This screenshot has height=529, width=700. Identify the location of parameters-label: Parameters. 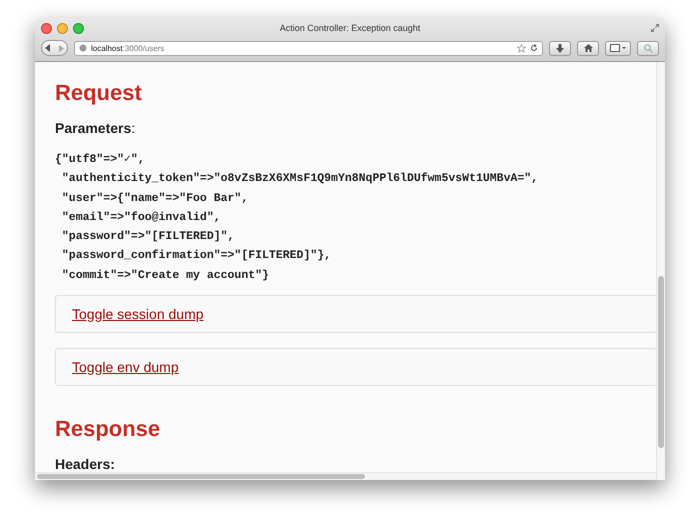
(93, 128).